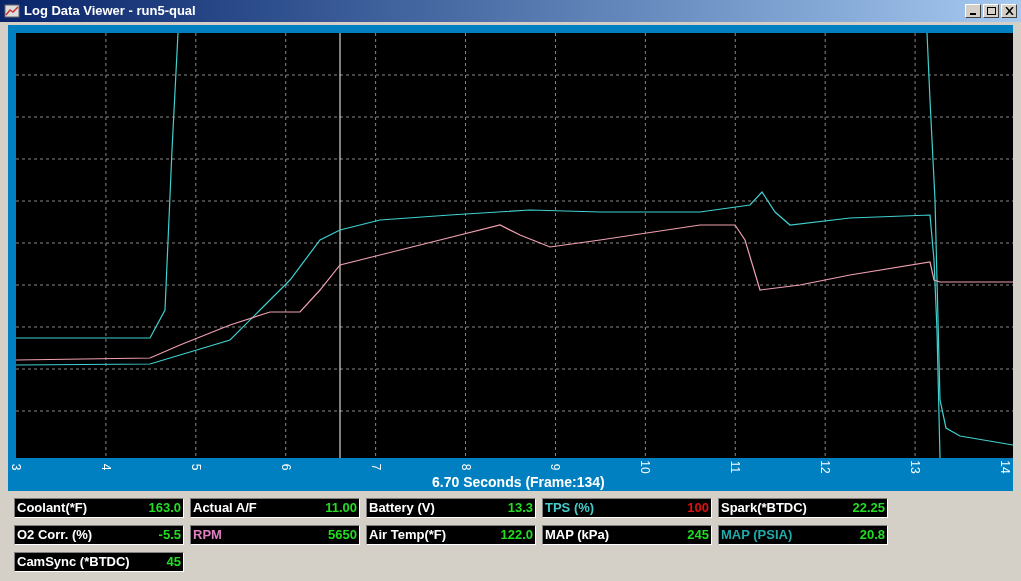  I want to click on close-icon, so click(1009, 11).